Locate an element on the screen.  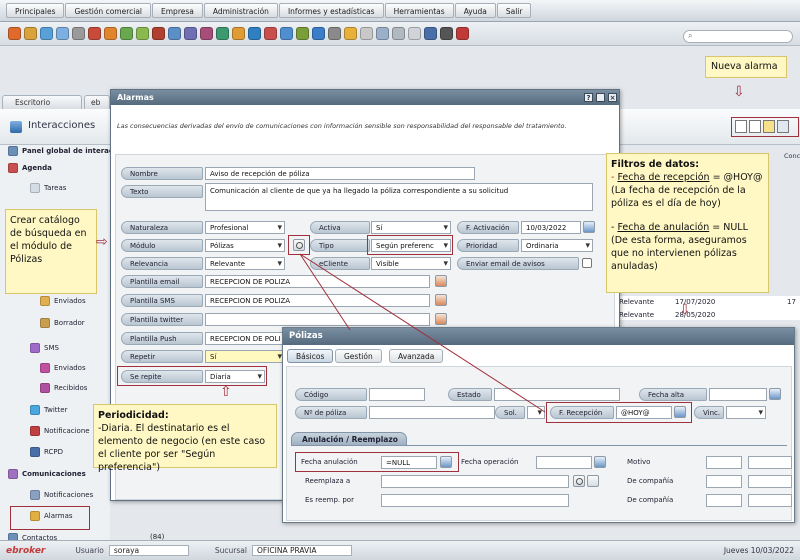
usuario-label: Usuario is located at coordinates (89, 550).